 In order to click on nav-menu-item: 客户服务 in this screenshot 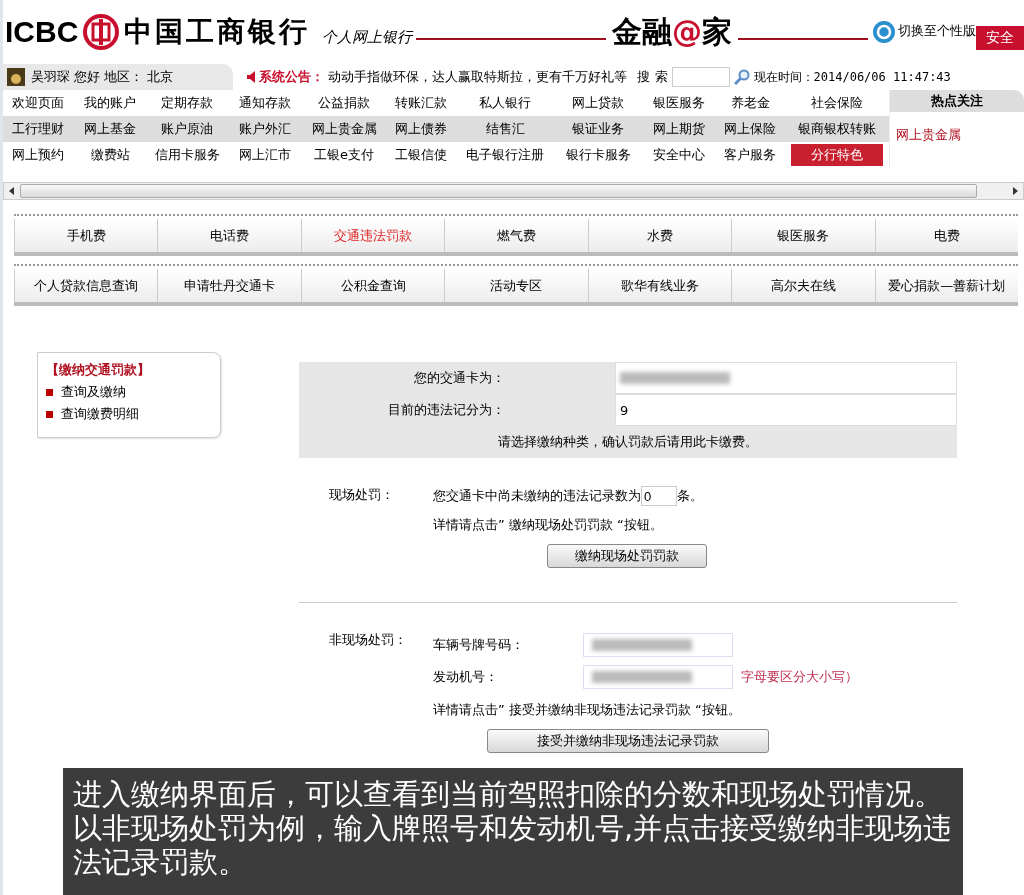, I will do `click(750, 155)`.